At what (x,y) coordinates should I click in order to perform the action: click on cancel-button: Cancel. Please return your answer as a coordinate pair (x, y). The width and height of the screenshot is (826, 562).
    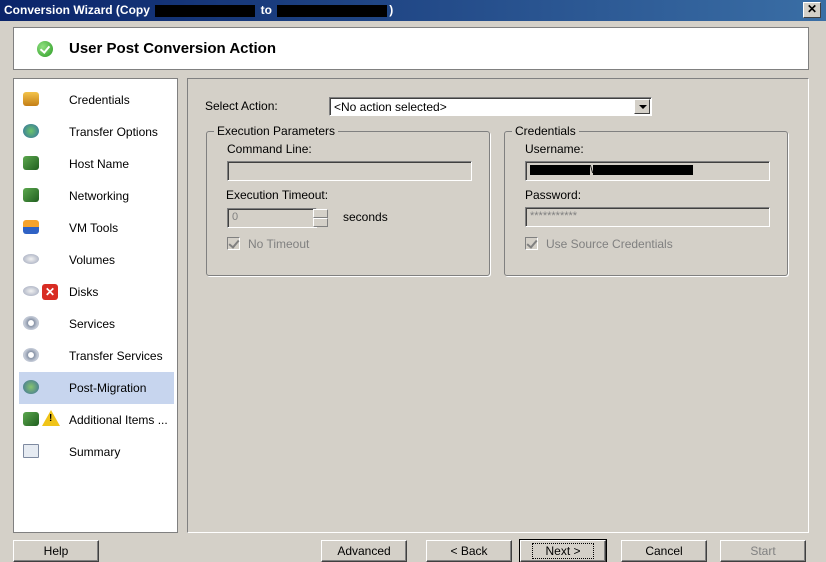
    Looking at the image, I should click on (664, 551).